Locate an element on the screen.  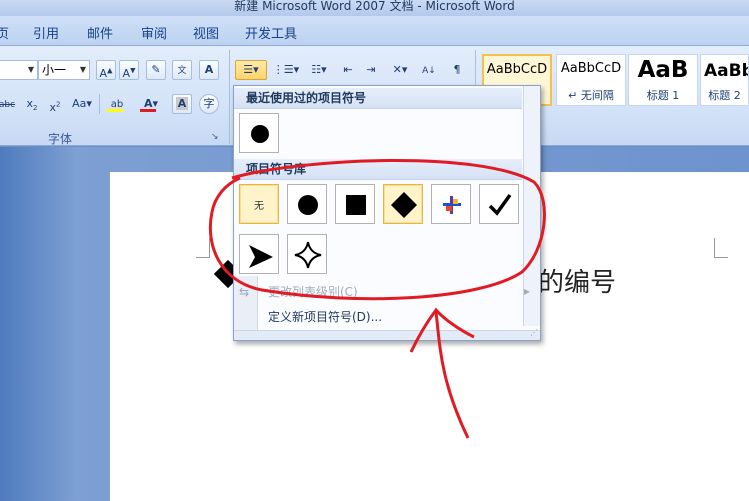
baidu-watermark: Bai 经验 jingyan.baidu.com is located at coordinates (662, 466).